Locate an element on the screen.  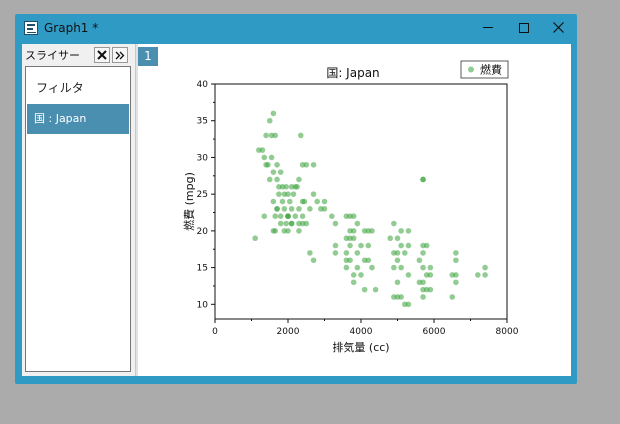
slicer-expand-button is located at coordinates (120, 55).